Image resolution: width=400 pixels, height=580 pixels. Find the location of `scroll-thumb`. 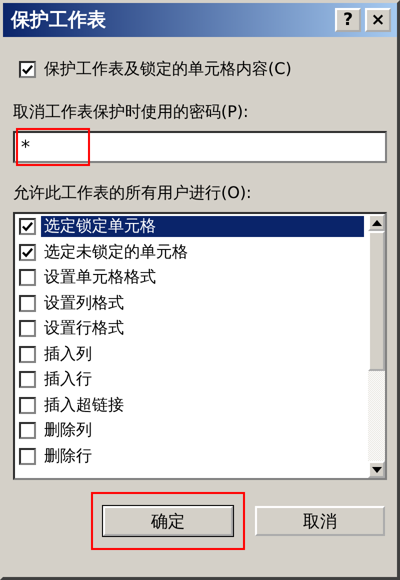

scroll-thumb is located at coordinates (376, 301).